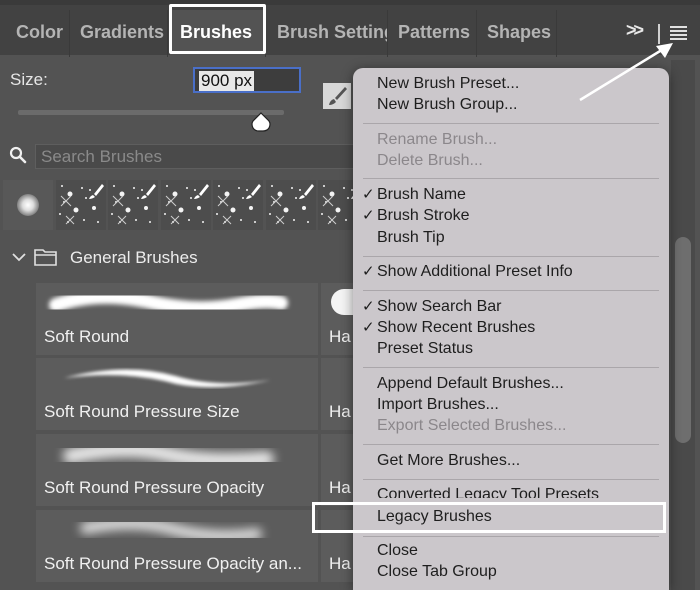 This screenshot has height=590, width=700. Describe the element at coordinates (38, 33) in the screenshot. I see `tab-color: Color` at that location.